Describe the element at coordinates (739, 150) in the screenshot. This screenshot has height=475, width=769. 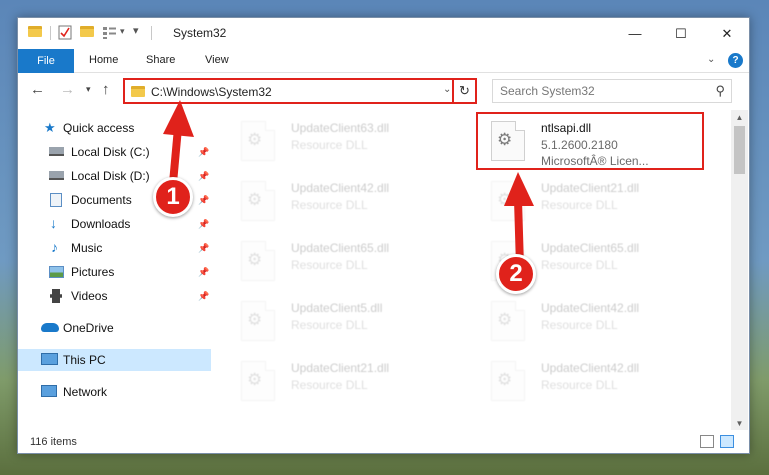
I see `scrollbar-thumb` at that location.